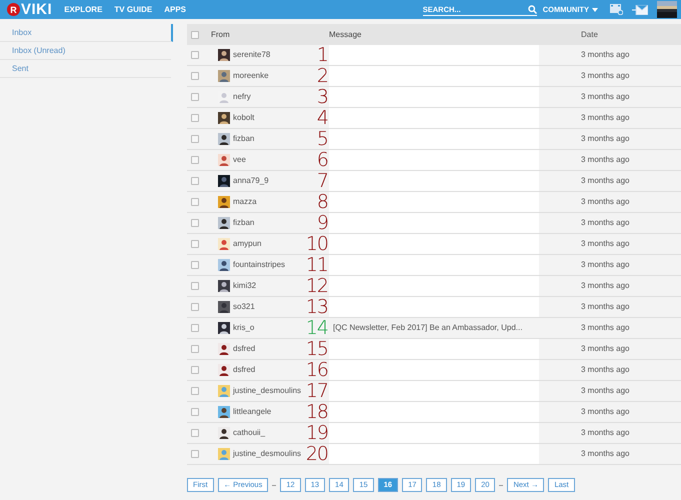 Image resolution: width=681 pixels, height=500 pixels. Describe the element at coordinates (667, 9) in the screenshot. I see `user-avatar` at that location.